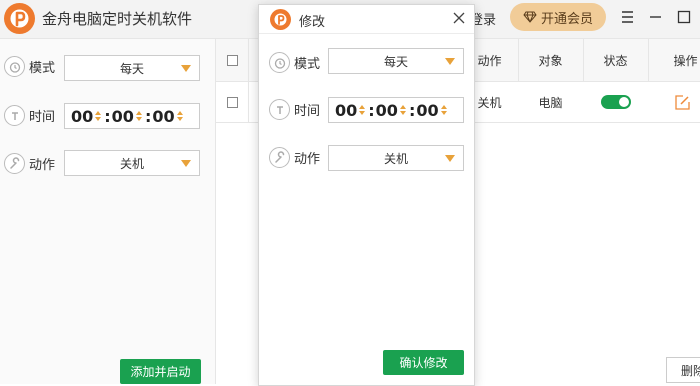 This screenshot has width=700, height=386. I want to click on dialog-hour-spinner, so click(362, 110).